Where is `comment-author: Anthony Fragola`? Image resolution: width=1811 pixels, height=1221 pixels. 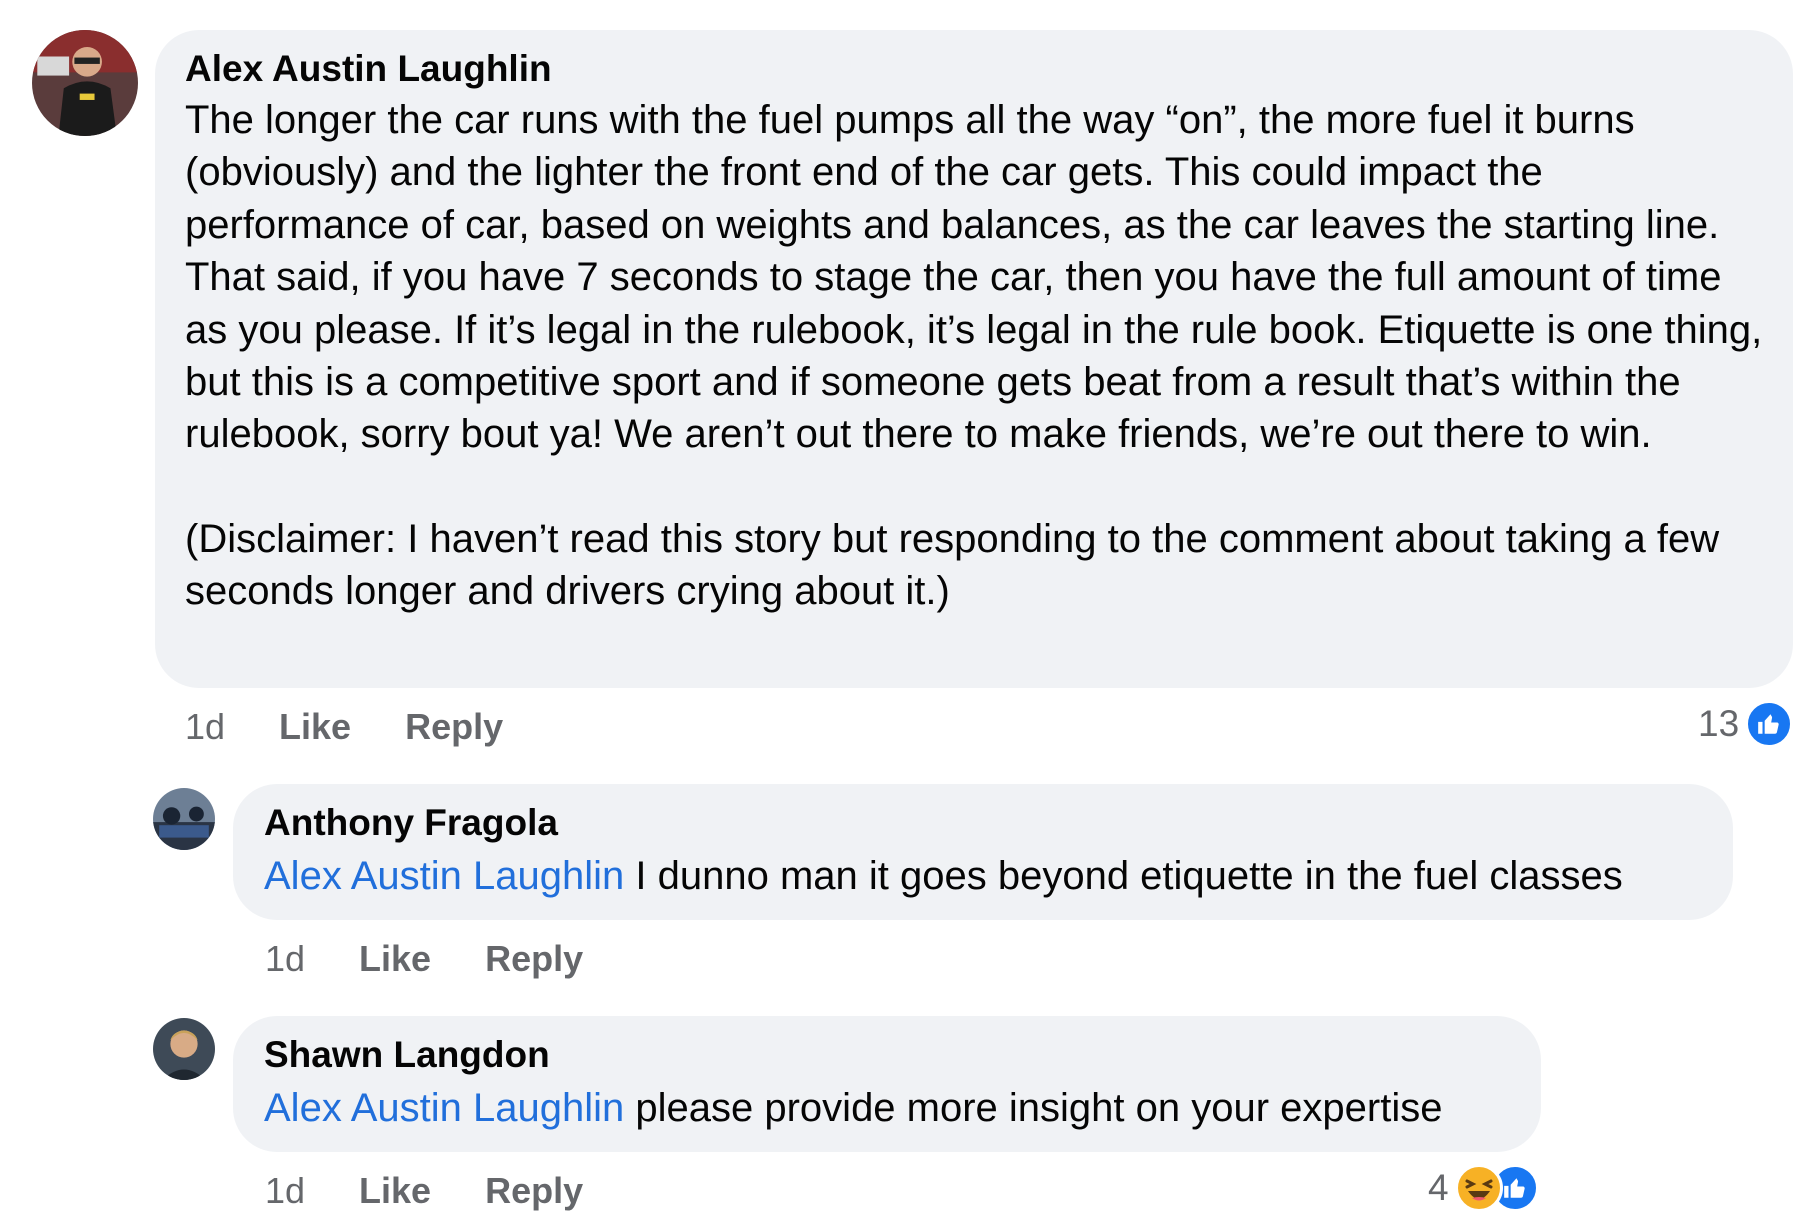 comment-author: Anthony Fragola is located at coordinates (983, 823).